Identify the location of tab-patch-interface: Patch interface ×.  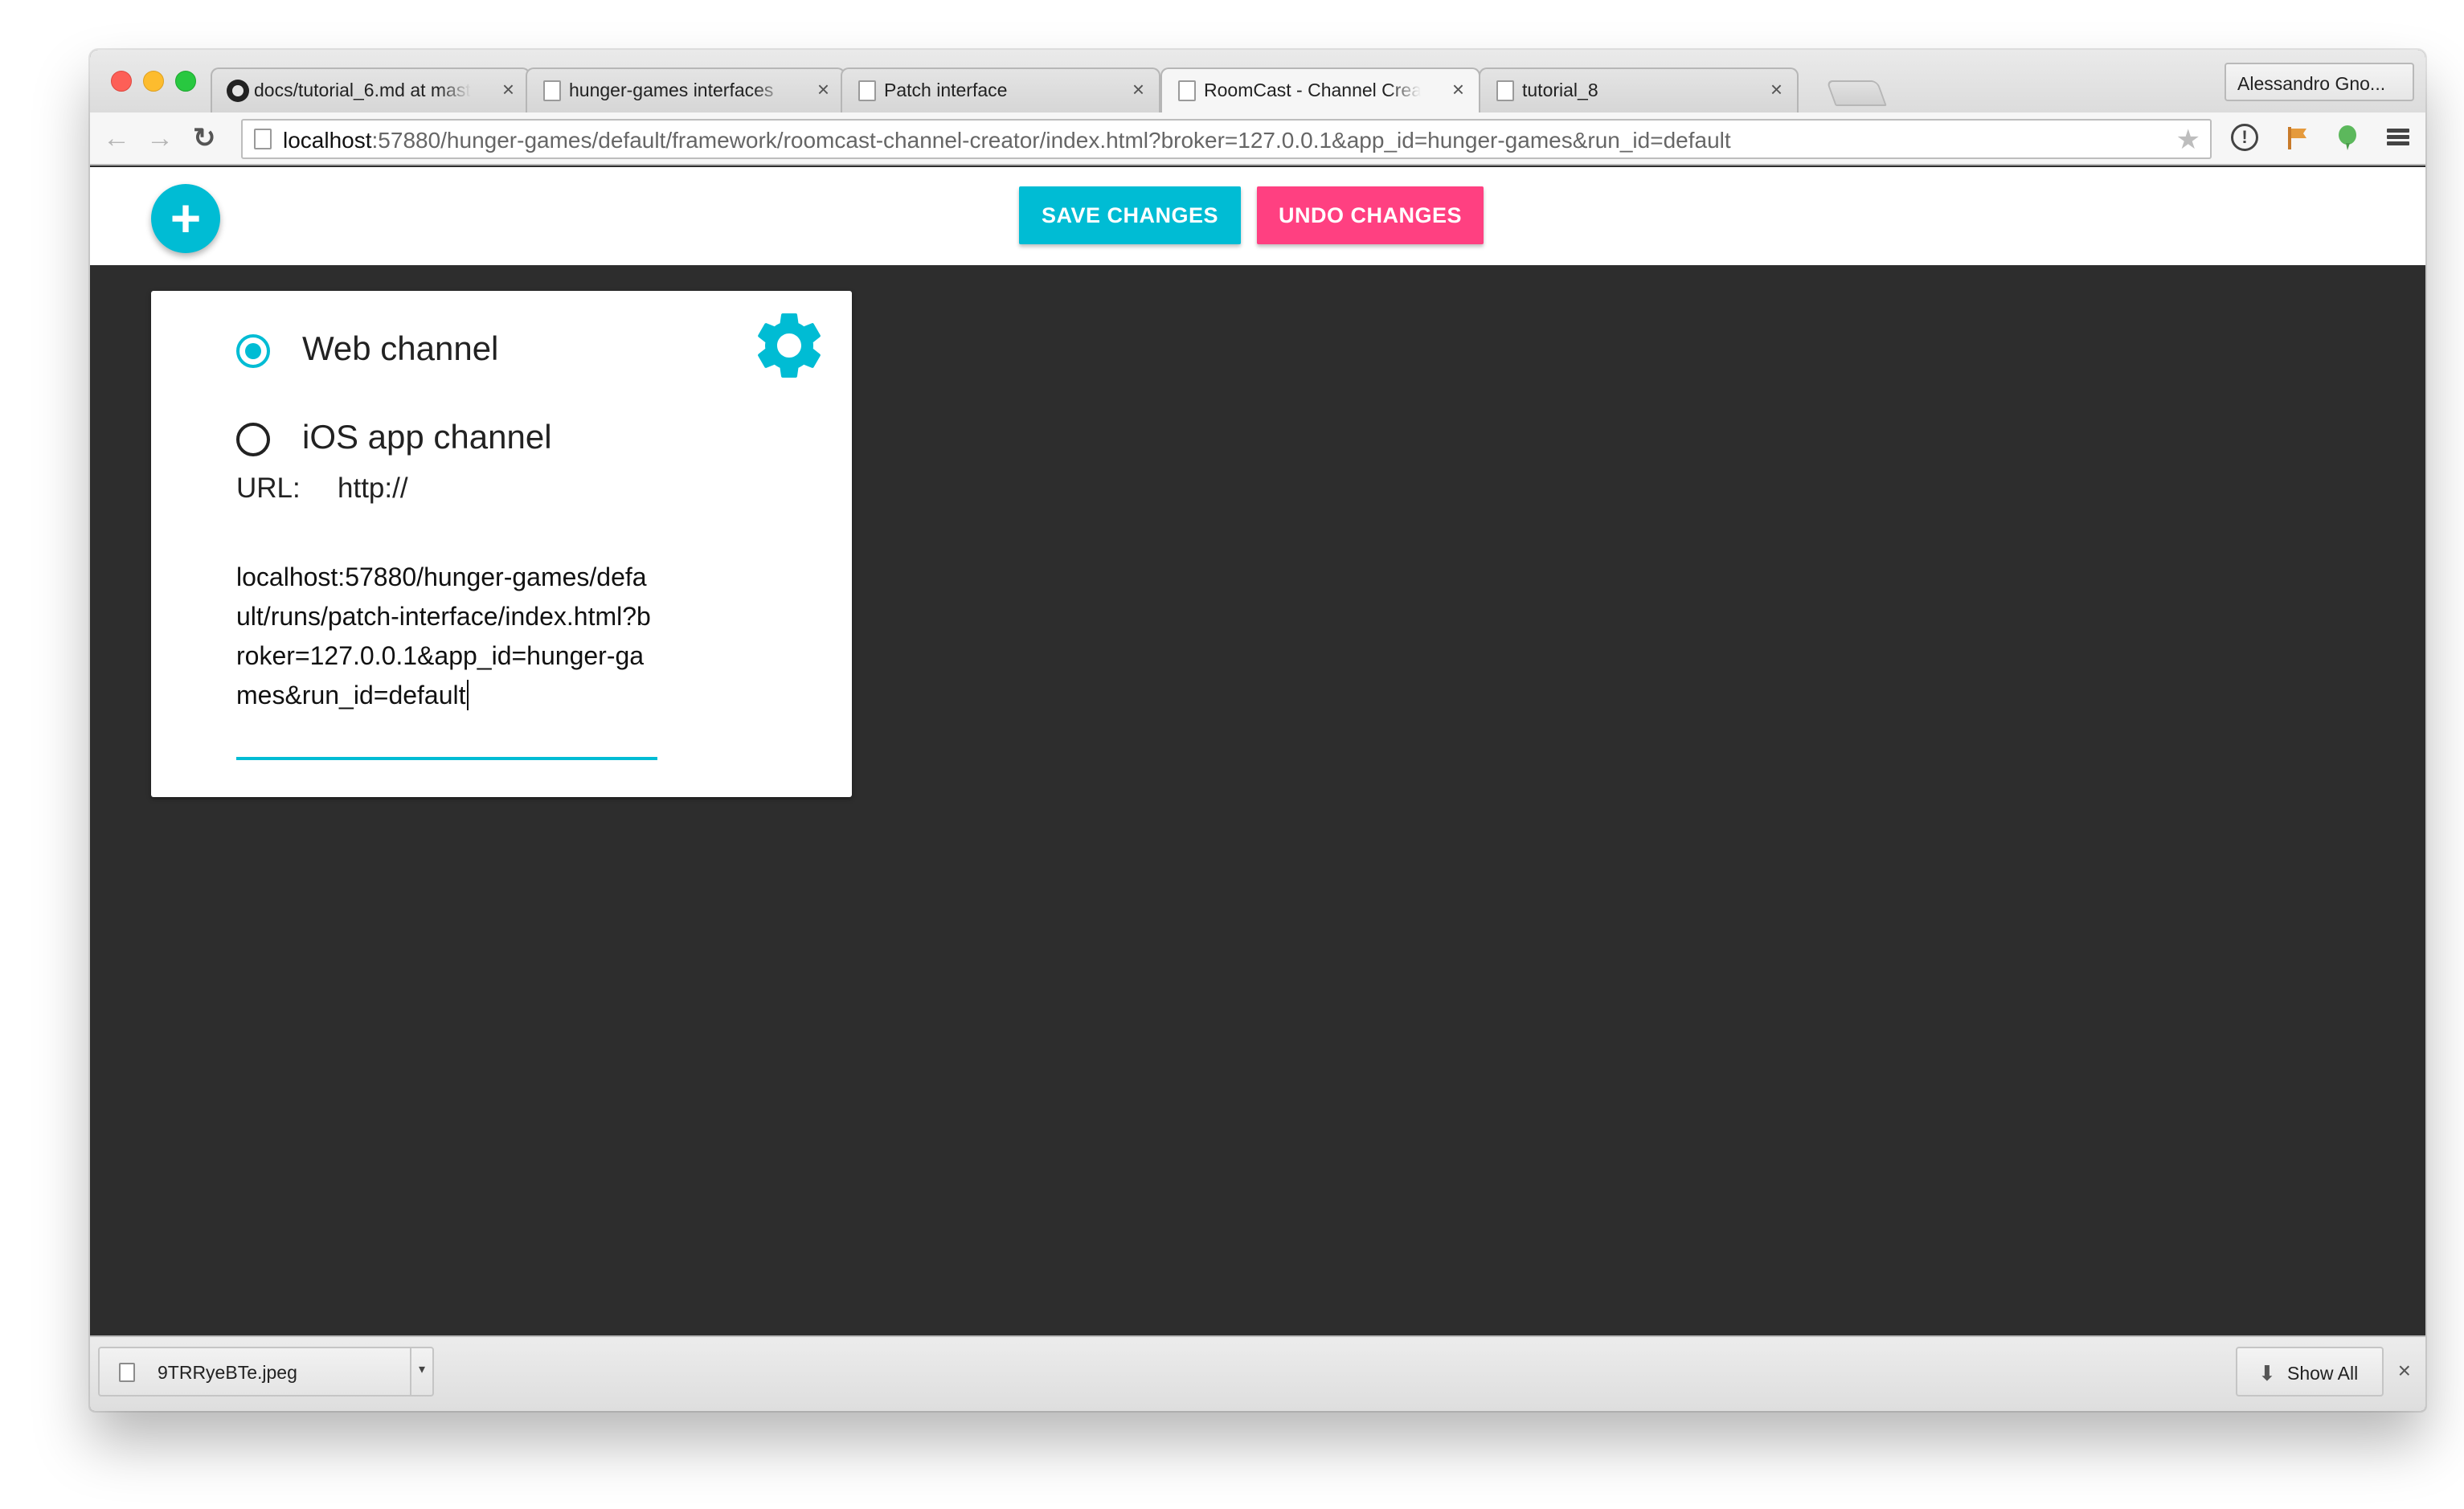
(1000, 89).